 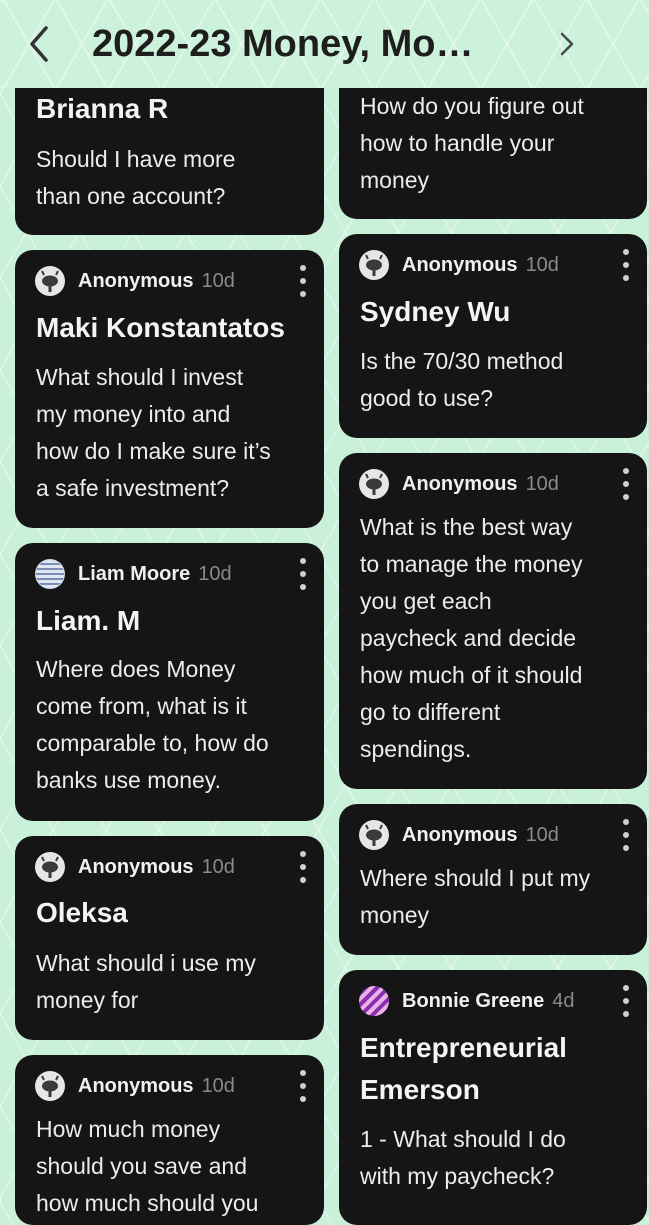 I want to click on post-title: Sydney Wu, so click(x=435, y=311).